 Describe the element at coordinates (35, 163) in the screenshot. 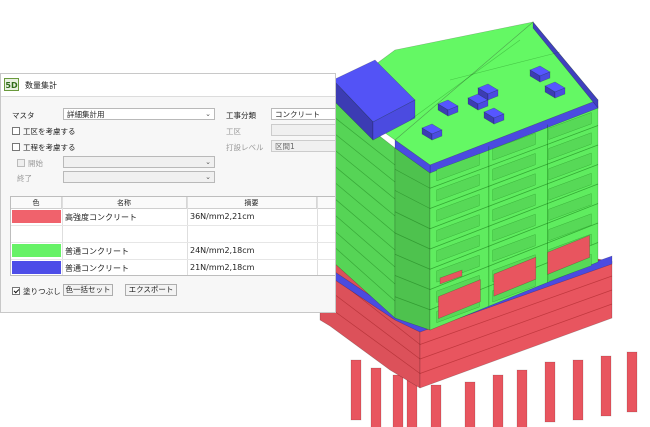

I see `start-label: 開始` at that location.